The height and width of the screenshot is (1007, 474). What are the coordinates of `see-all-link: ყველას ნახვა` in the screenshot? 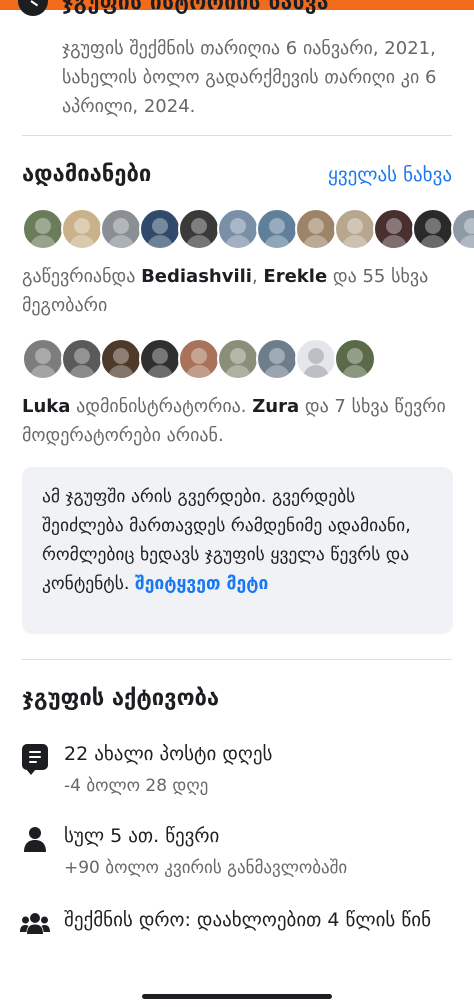 It's located at (390, 175).